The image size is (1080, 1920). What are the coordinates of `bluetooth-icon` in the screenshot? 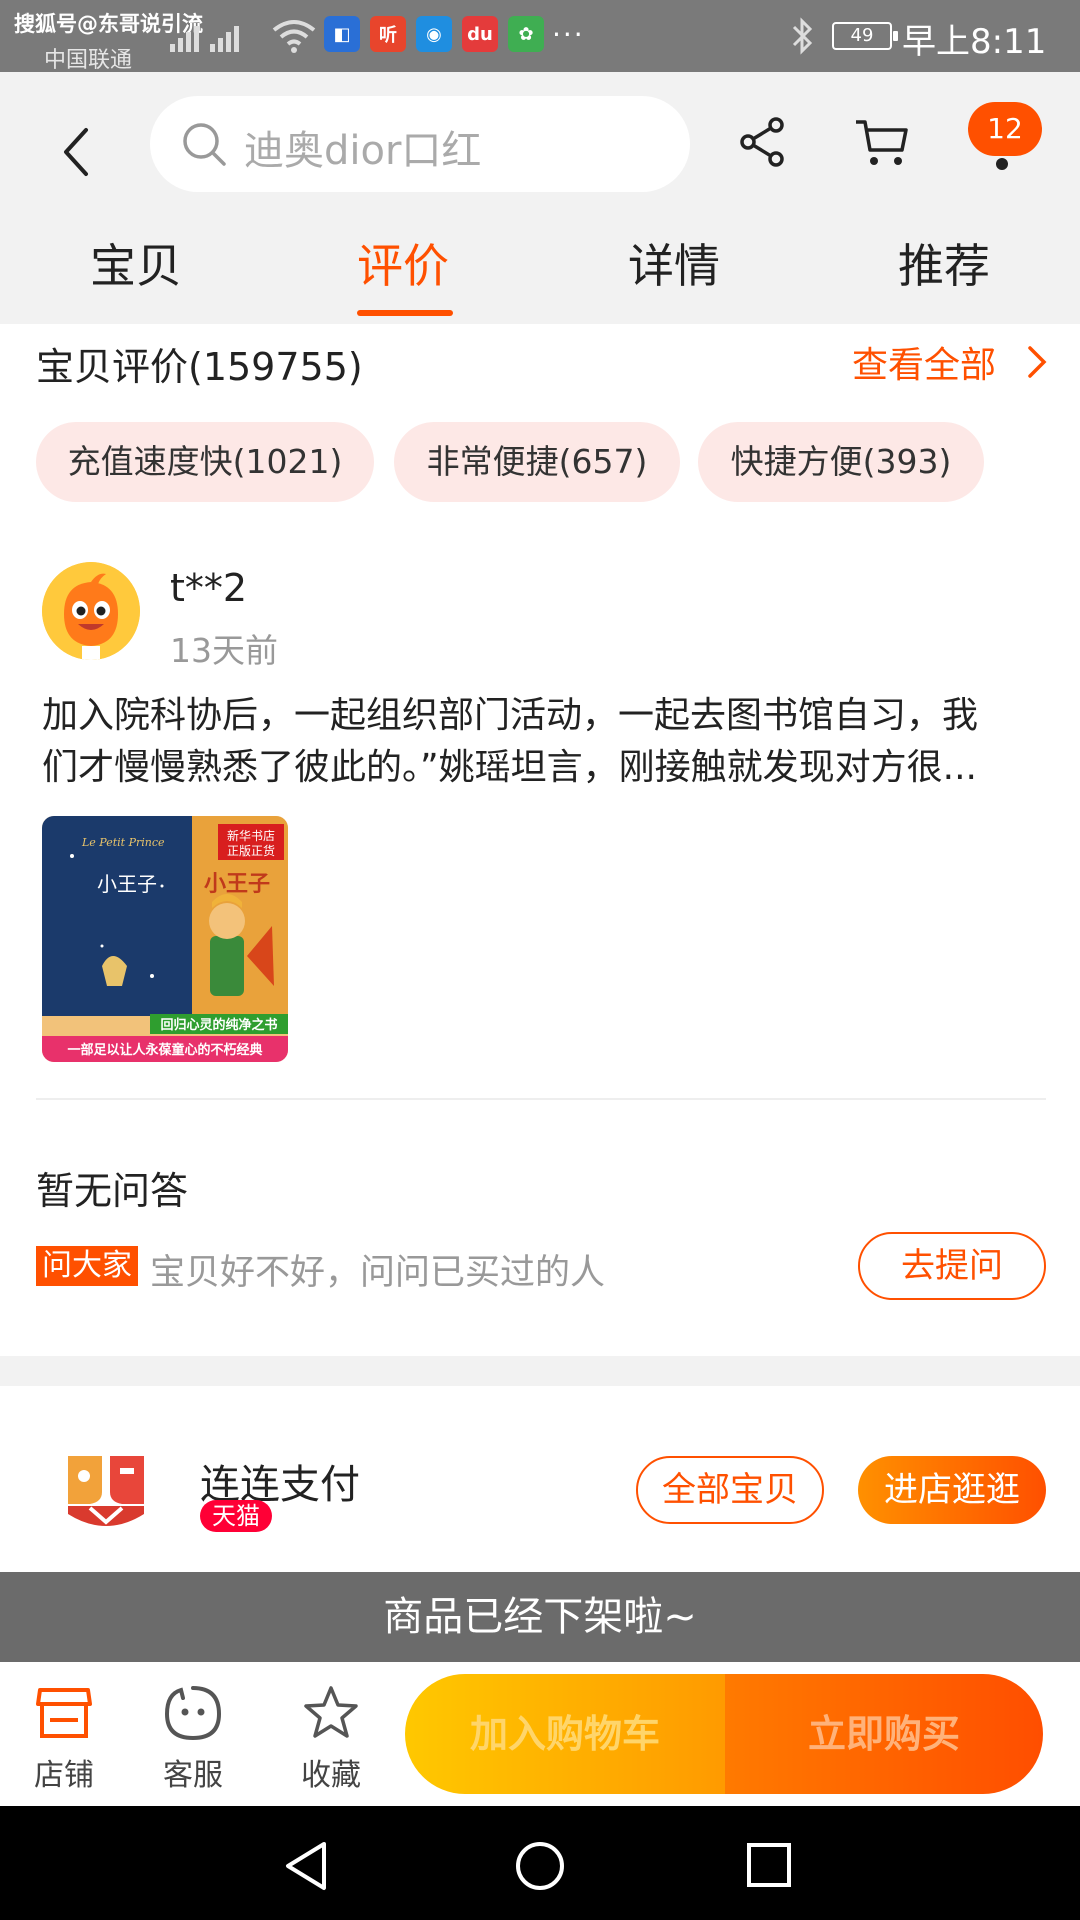 It's located at (802, 36).